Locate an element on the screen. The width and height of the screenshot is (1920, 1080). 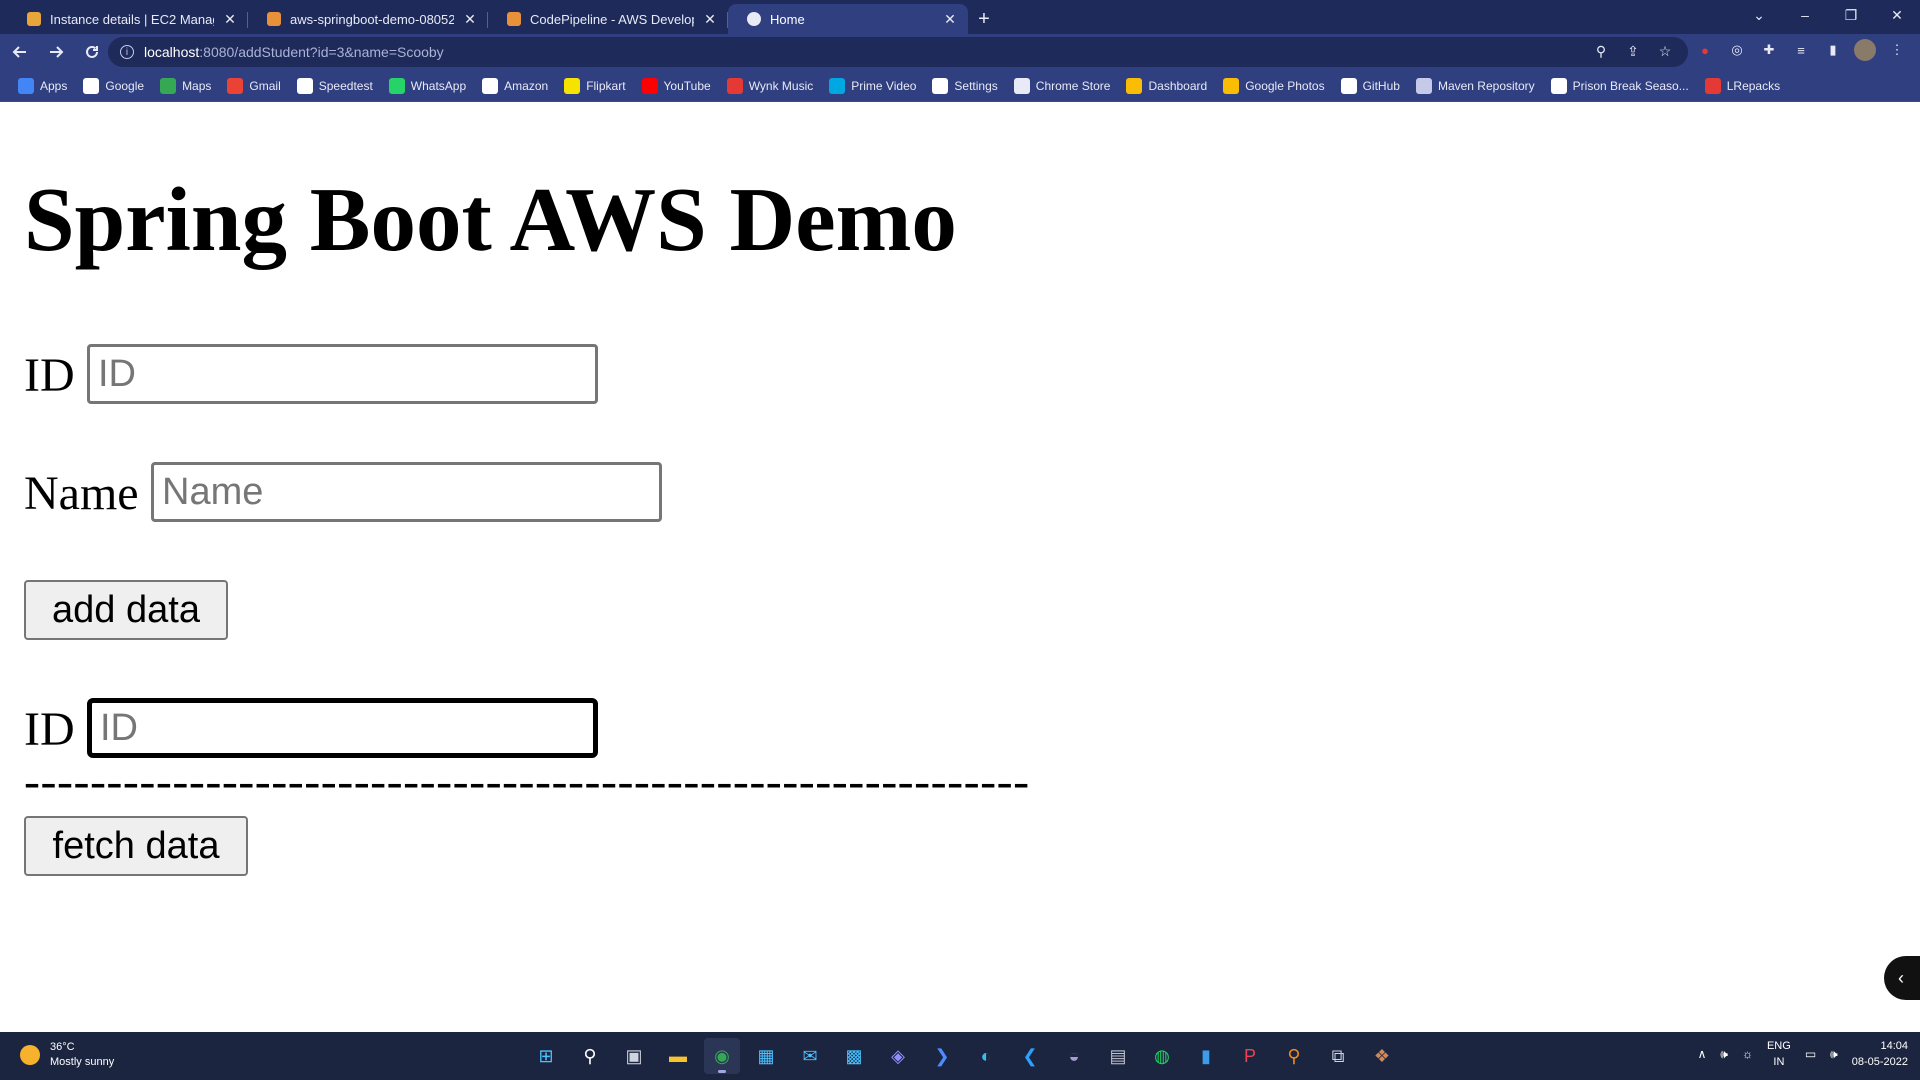
task-view-icon: ▣ is located at coordinates (634, 1055).